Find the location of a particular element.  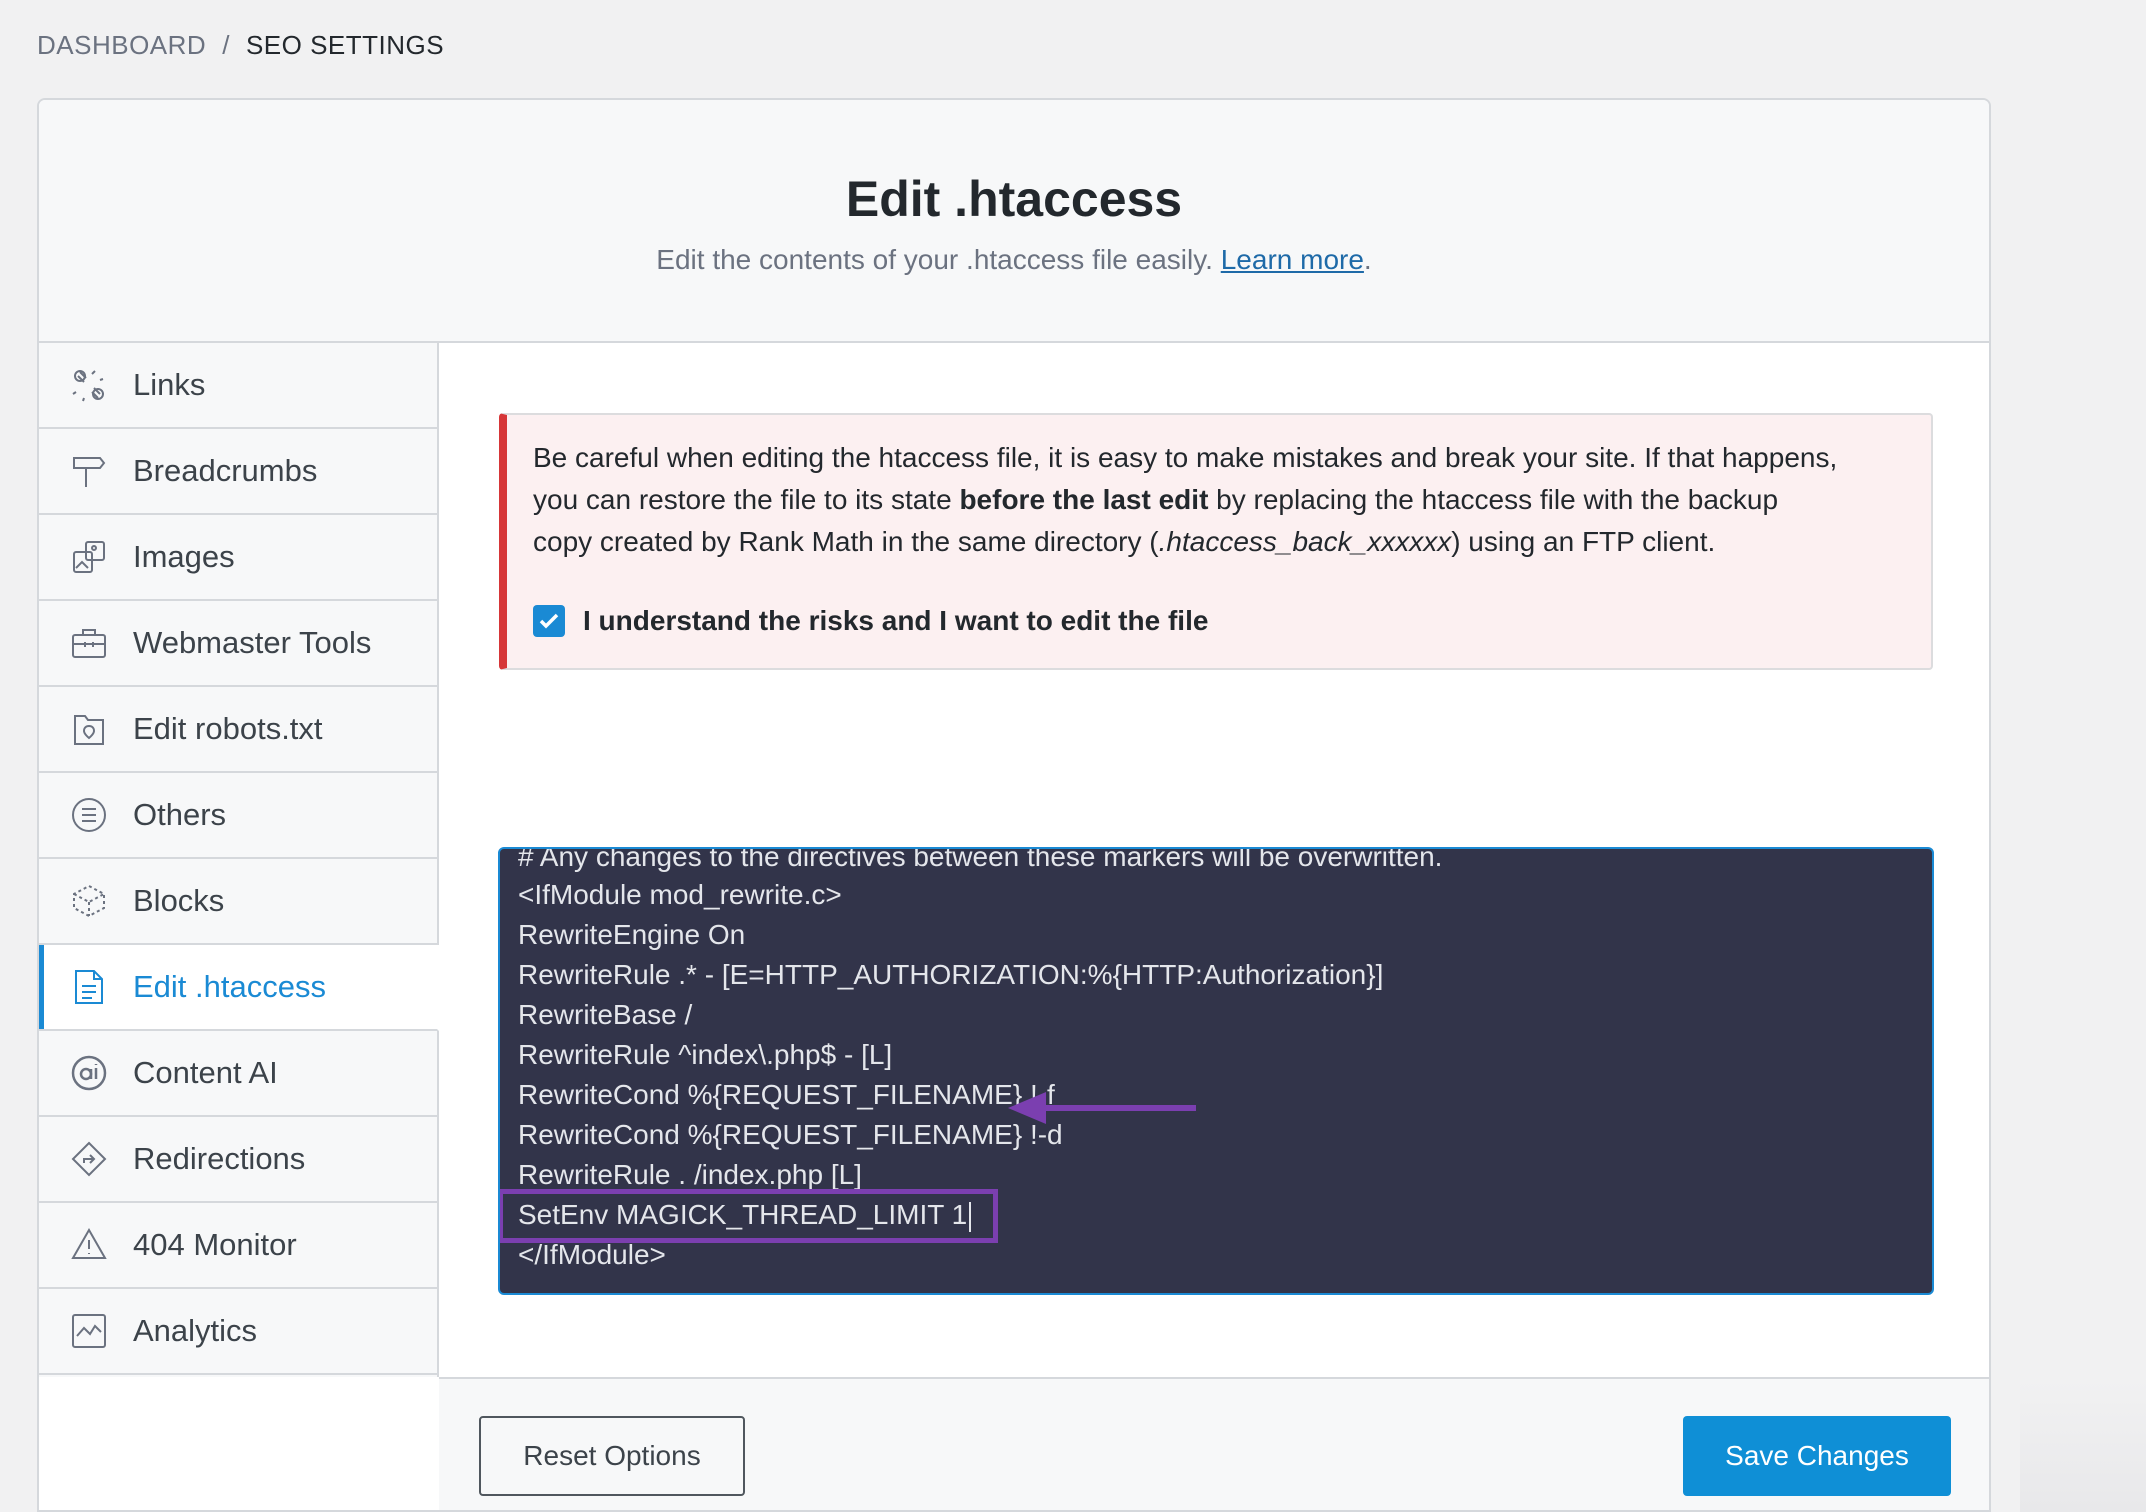

notice-line-3-post: ) using an FTP client. is located at coordinates (1583, 541).